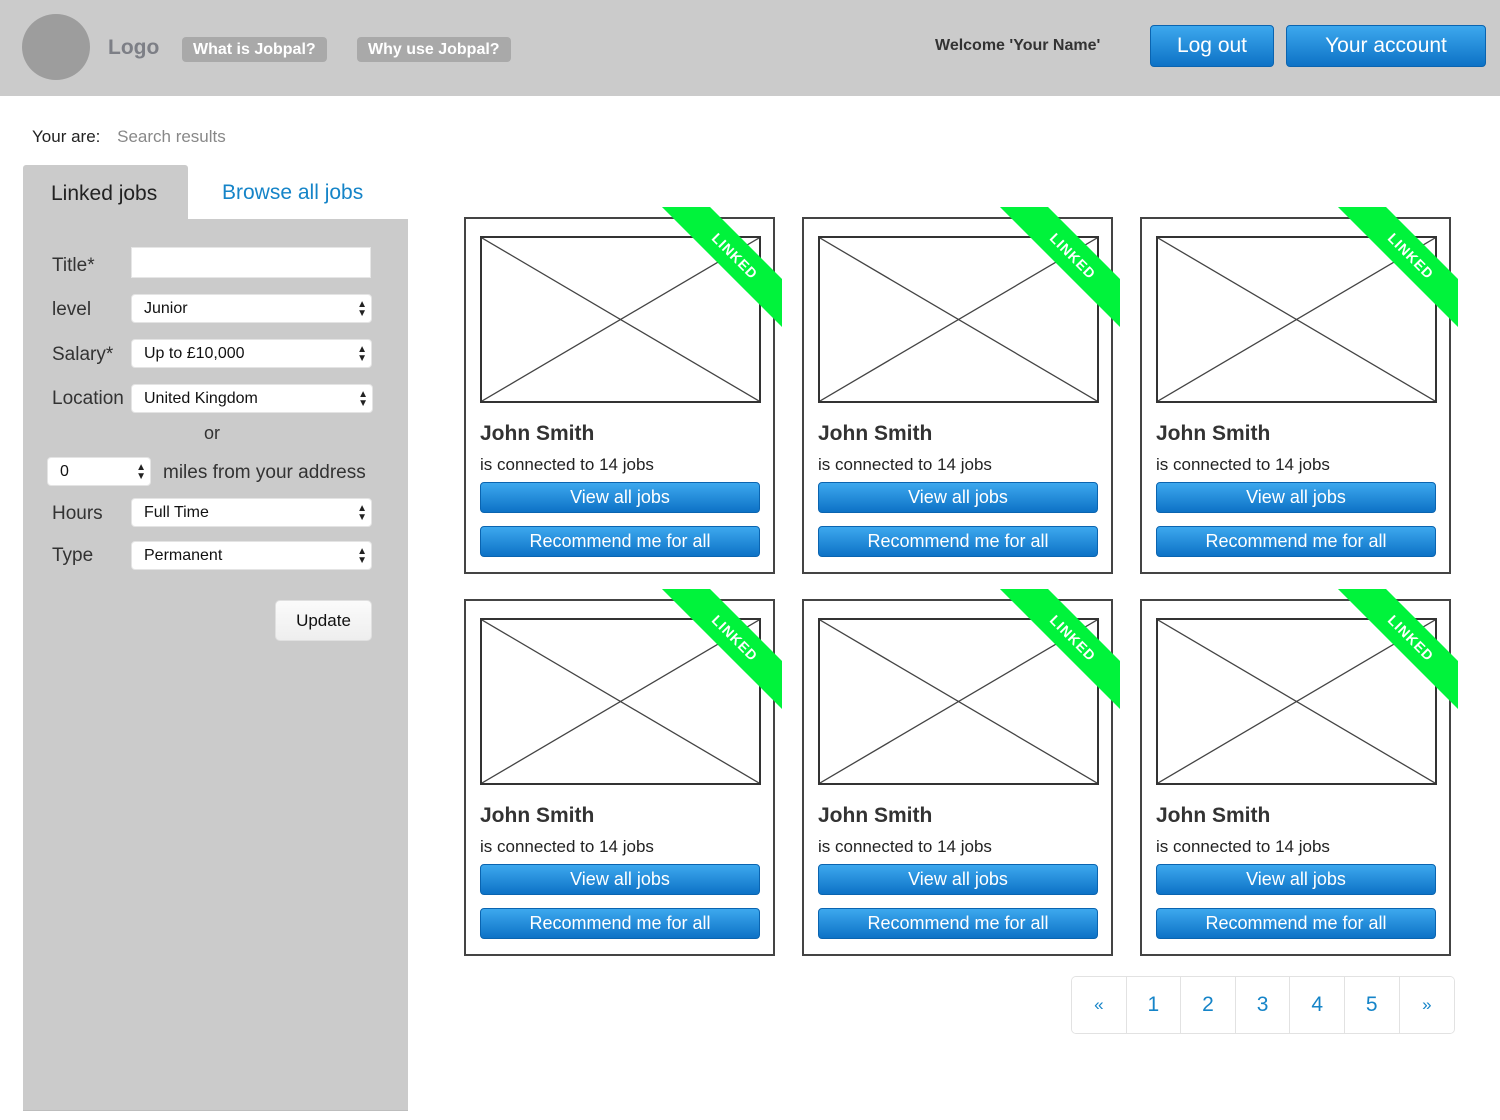 This screenshot has width=1500, height=1120. Describe the element at coordinates (1372, 1005) in the screenshot. I see `pagination-page-5: 5` at that location.